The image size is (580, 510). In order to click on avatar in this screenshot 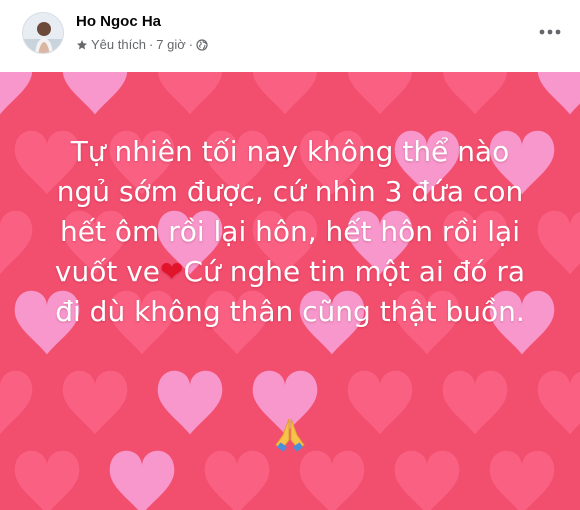, I will do `click(43, 33)`.